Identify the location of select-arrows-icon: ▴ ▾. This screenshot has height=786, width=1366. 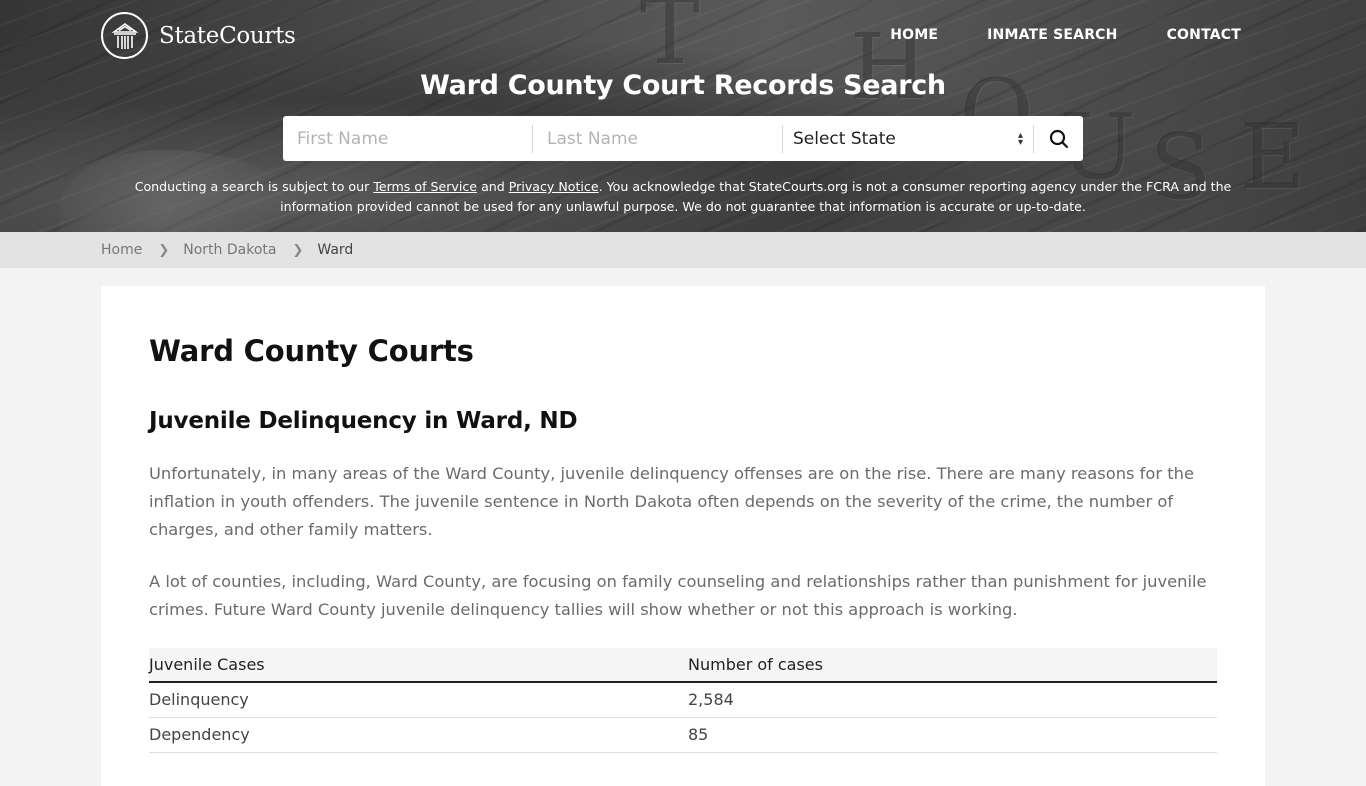
(1020, 138).